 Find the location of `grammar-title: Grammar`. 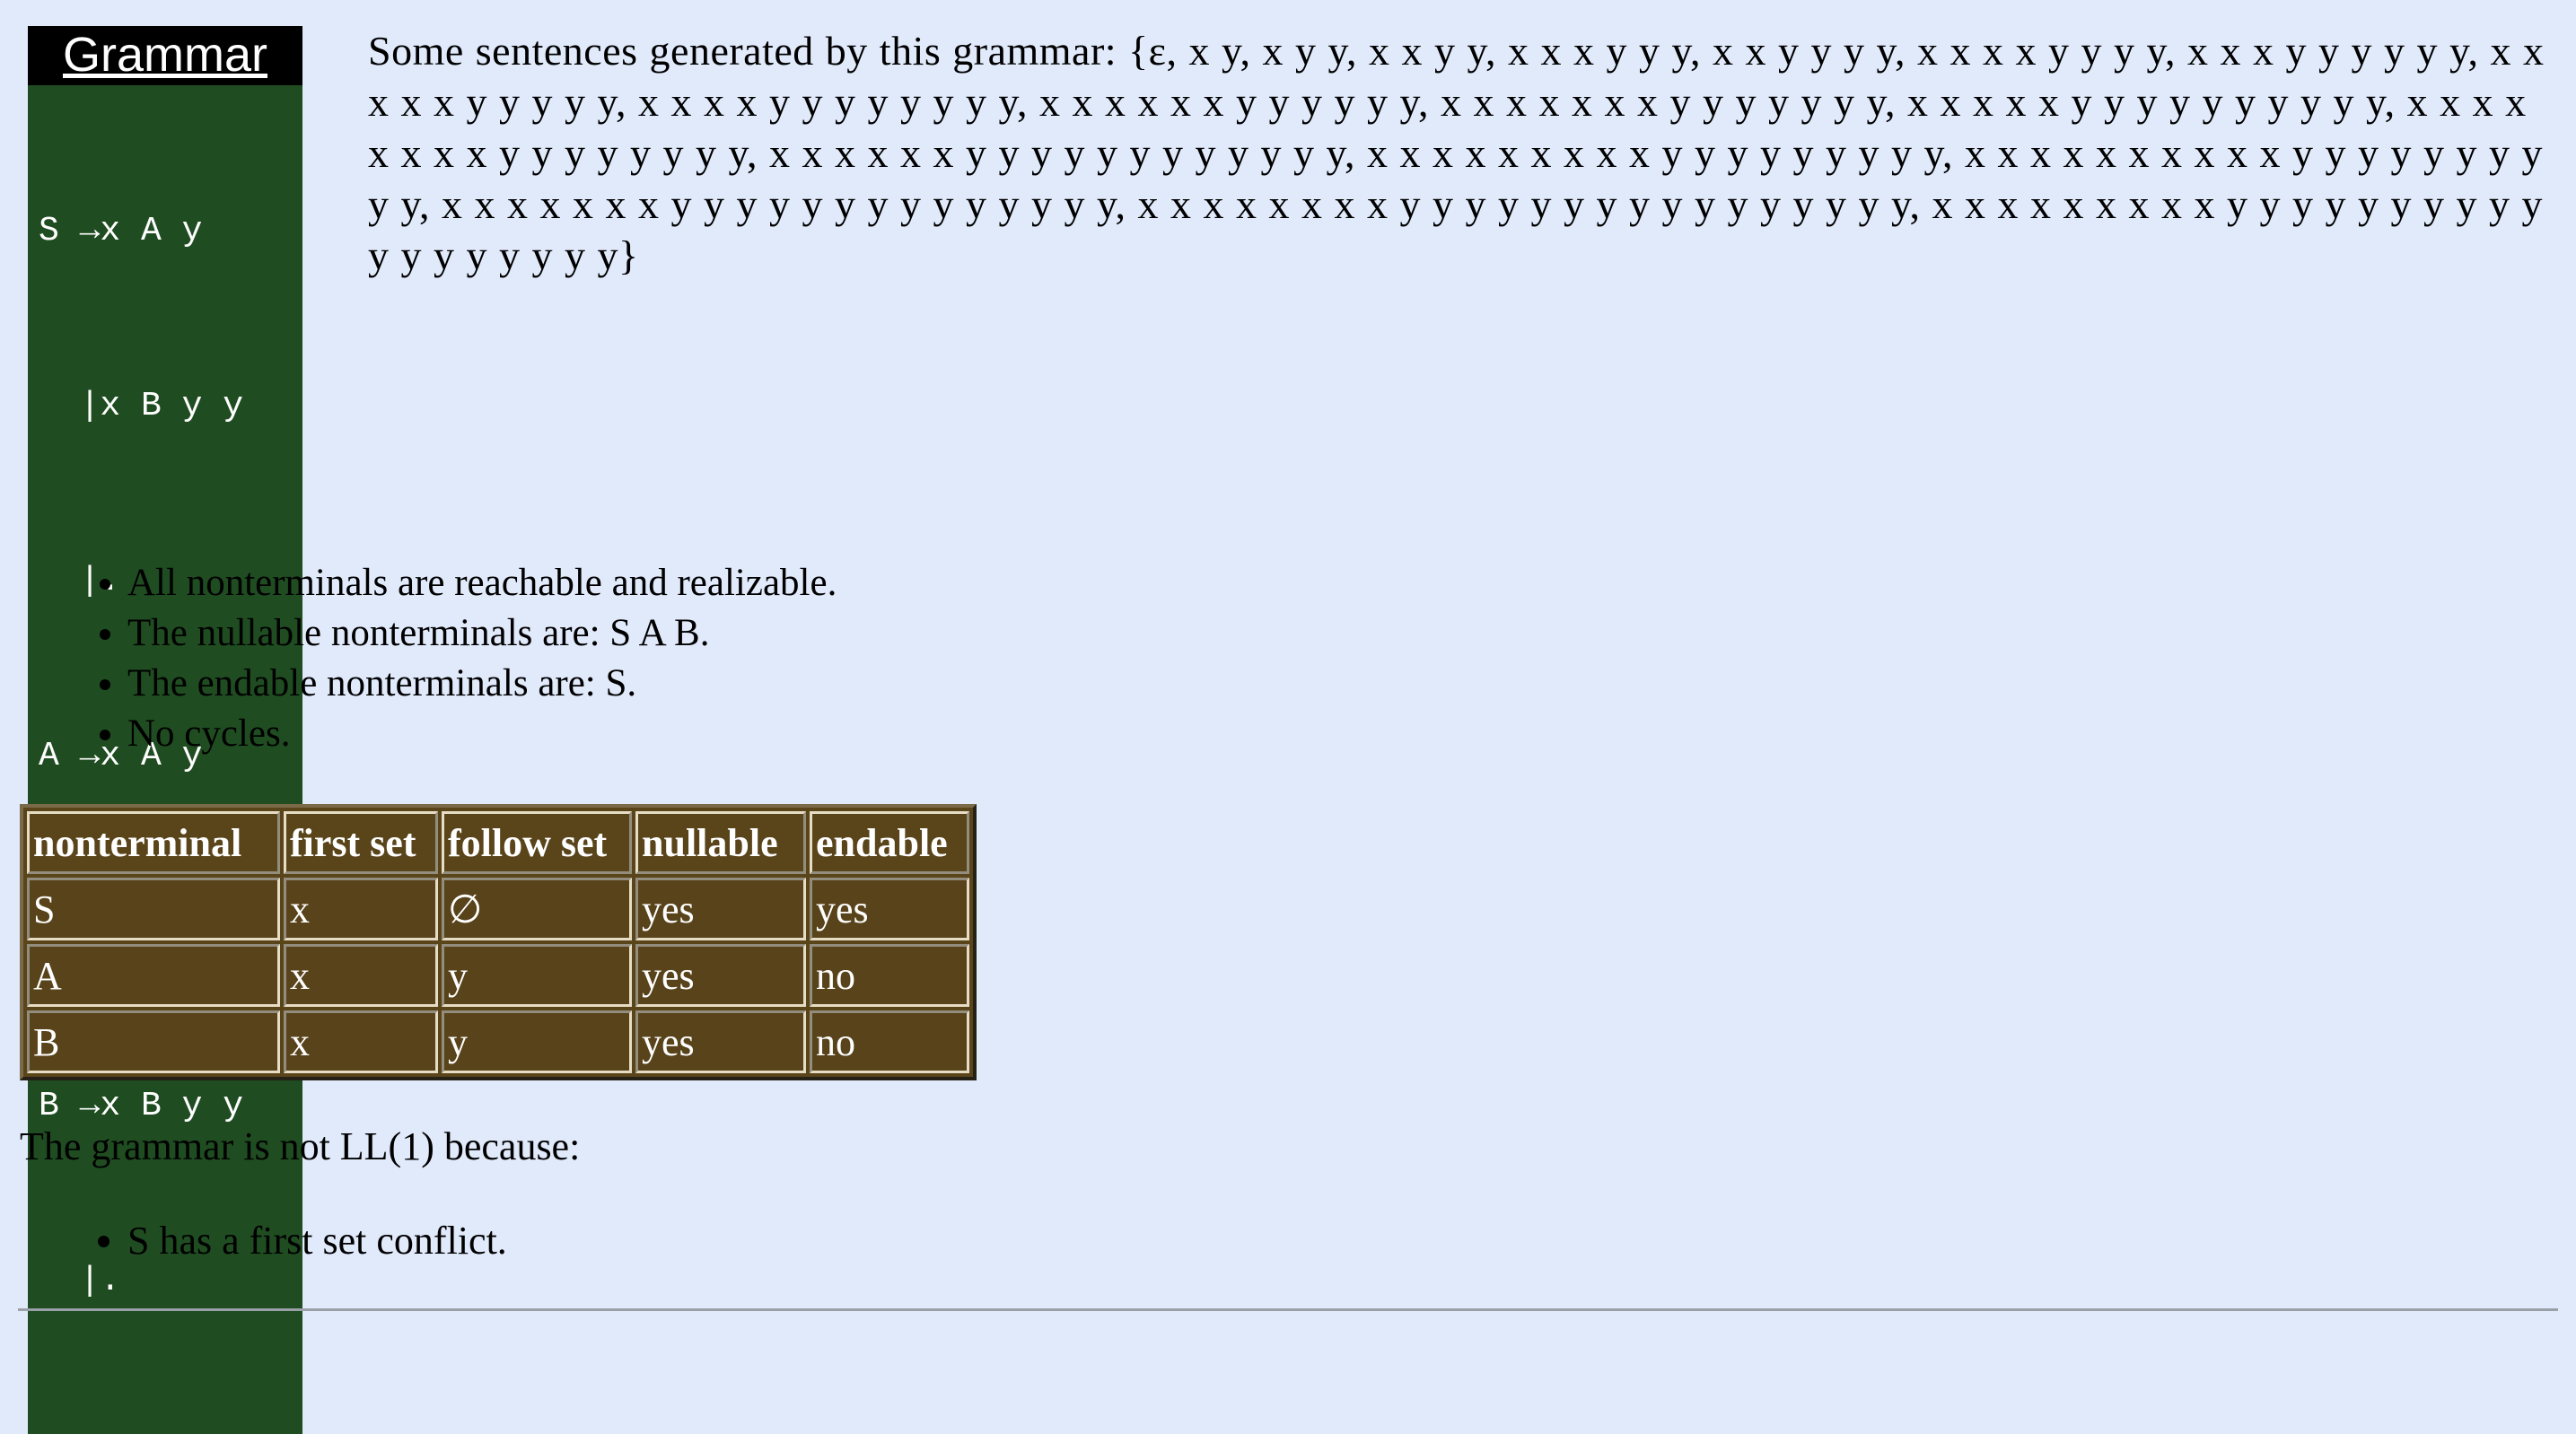

grammar-title: Grammar is located at coordinates (165, 55).